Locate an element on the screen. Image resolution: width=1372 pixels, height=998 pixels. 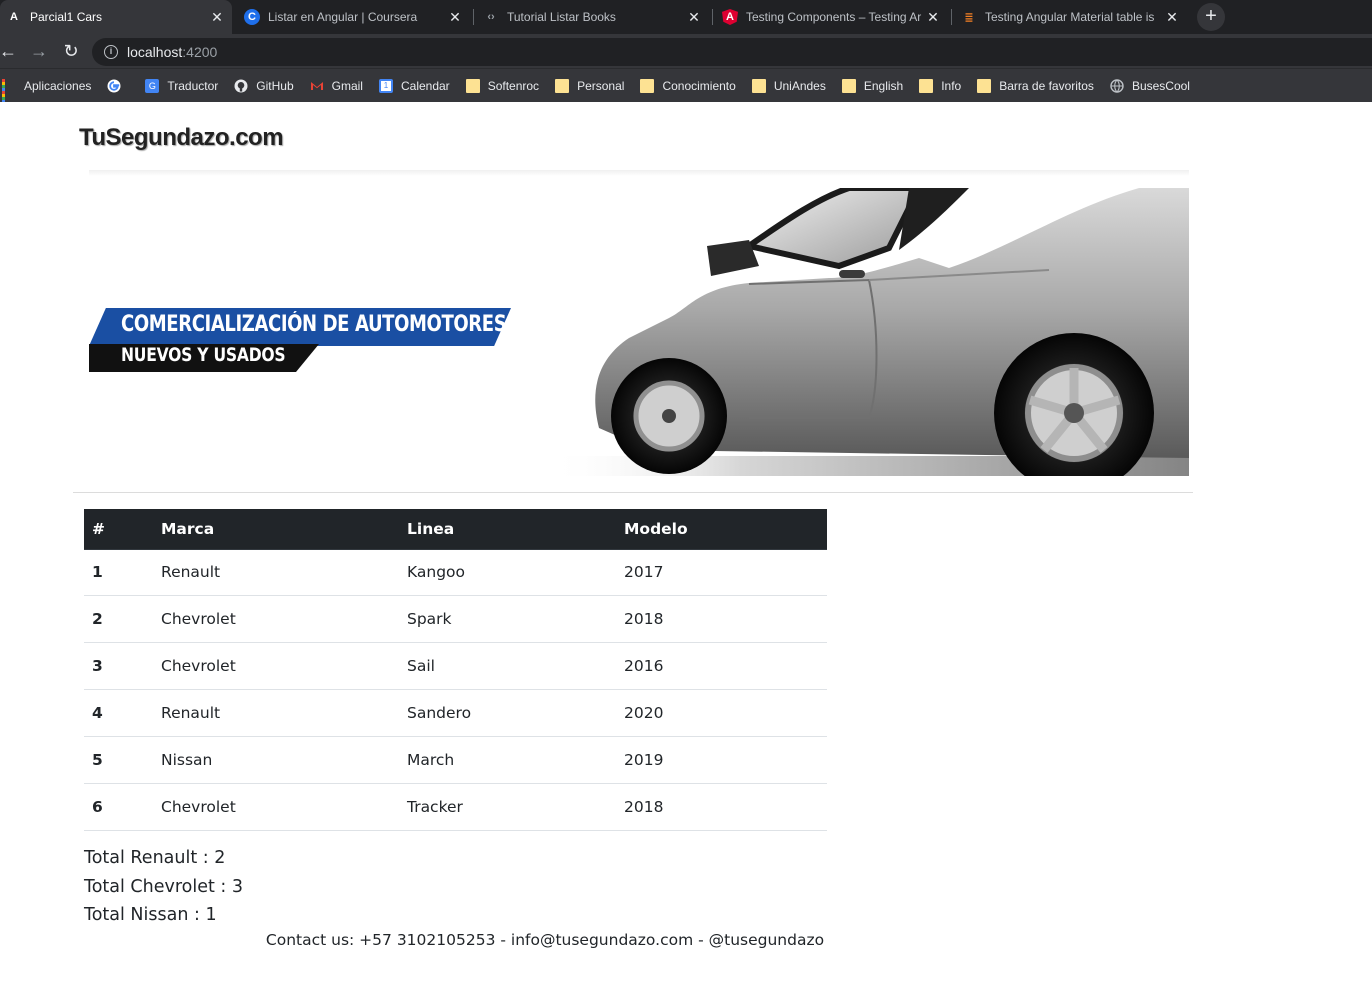
column-header-id: # is located at coordinates (118, 529).